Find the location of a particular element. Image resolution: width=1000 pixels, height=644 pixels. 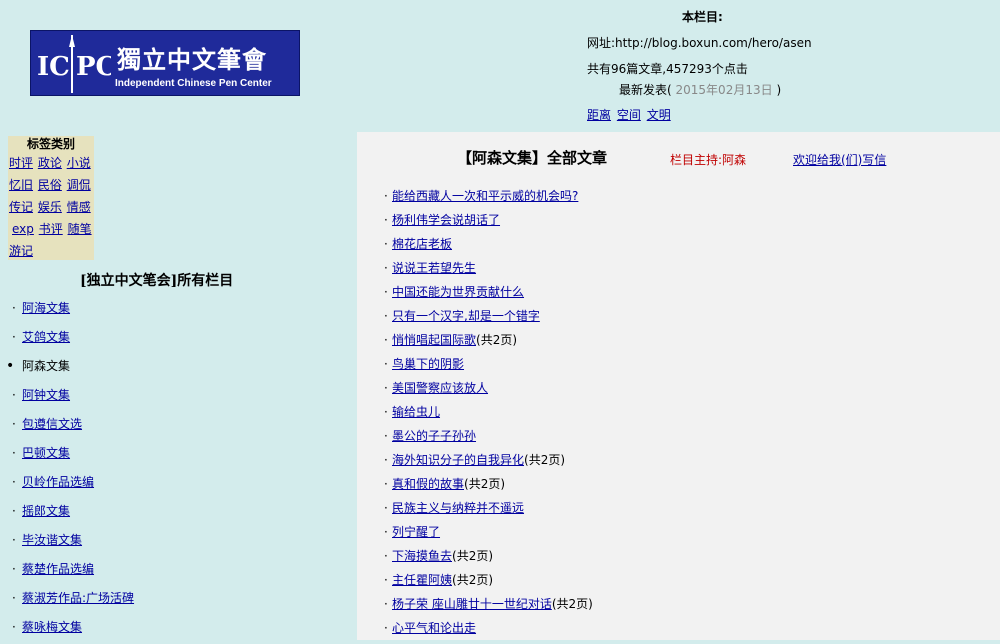

tag-link: 情感 is located at coordinates (79, 207).